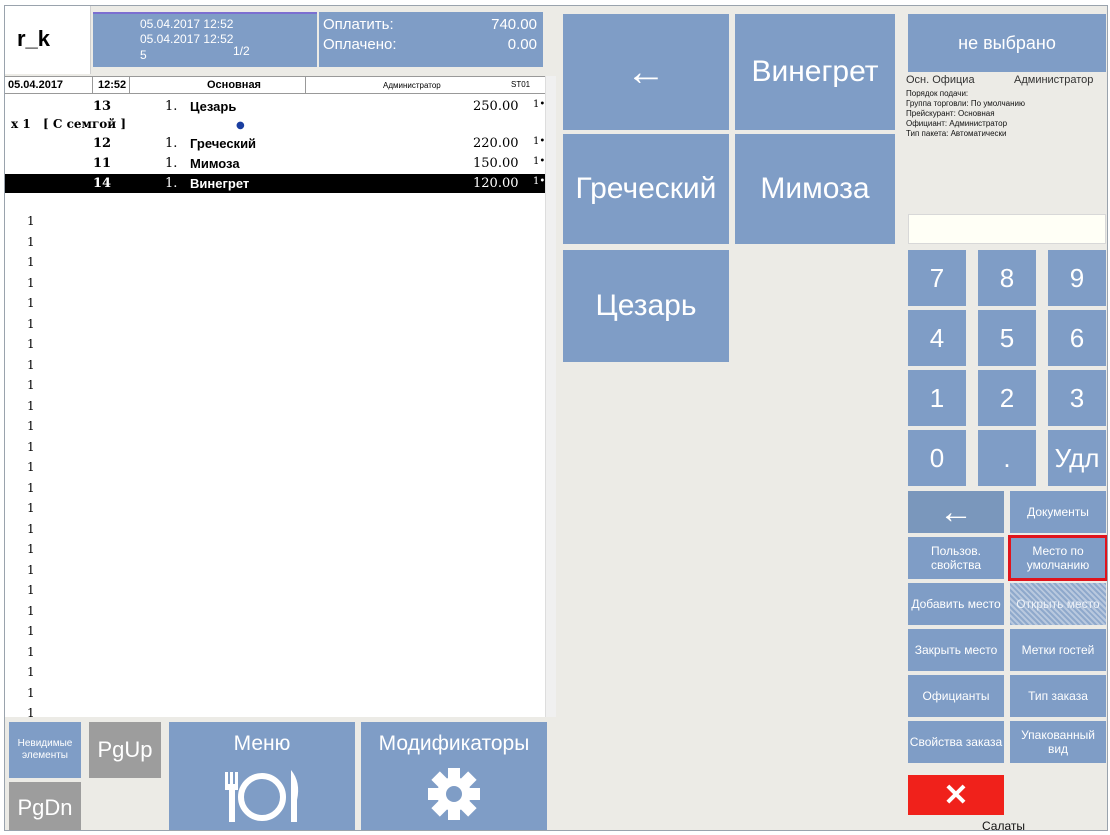  What do you see at coordinates (1077, 338) in the screenshot?
I see `key-6: 6` at bounding box center [1077, 338].